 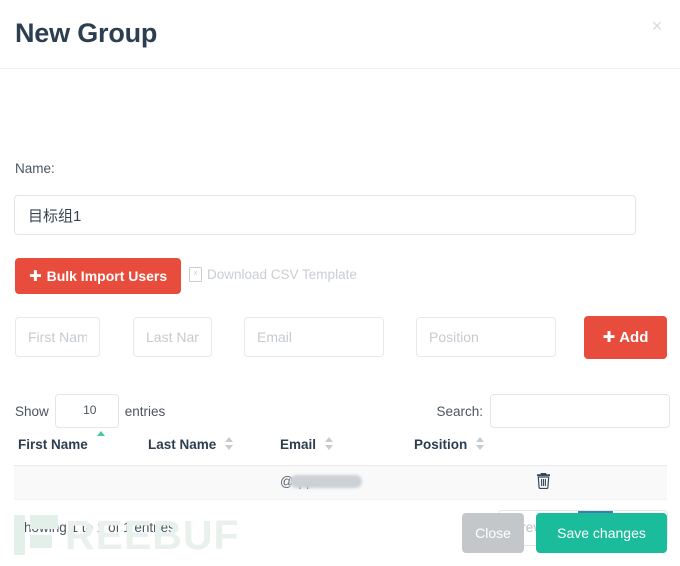 What do you see at coordinates (326, 481) in the screenshot?
I see `redaction-overlay` at bounding box center [326, 481].